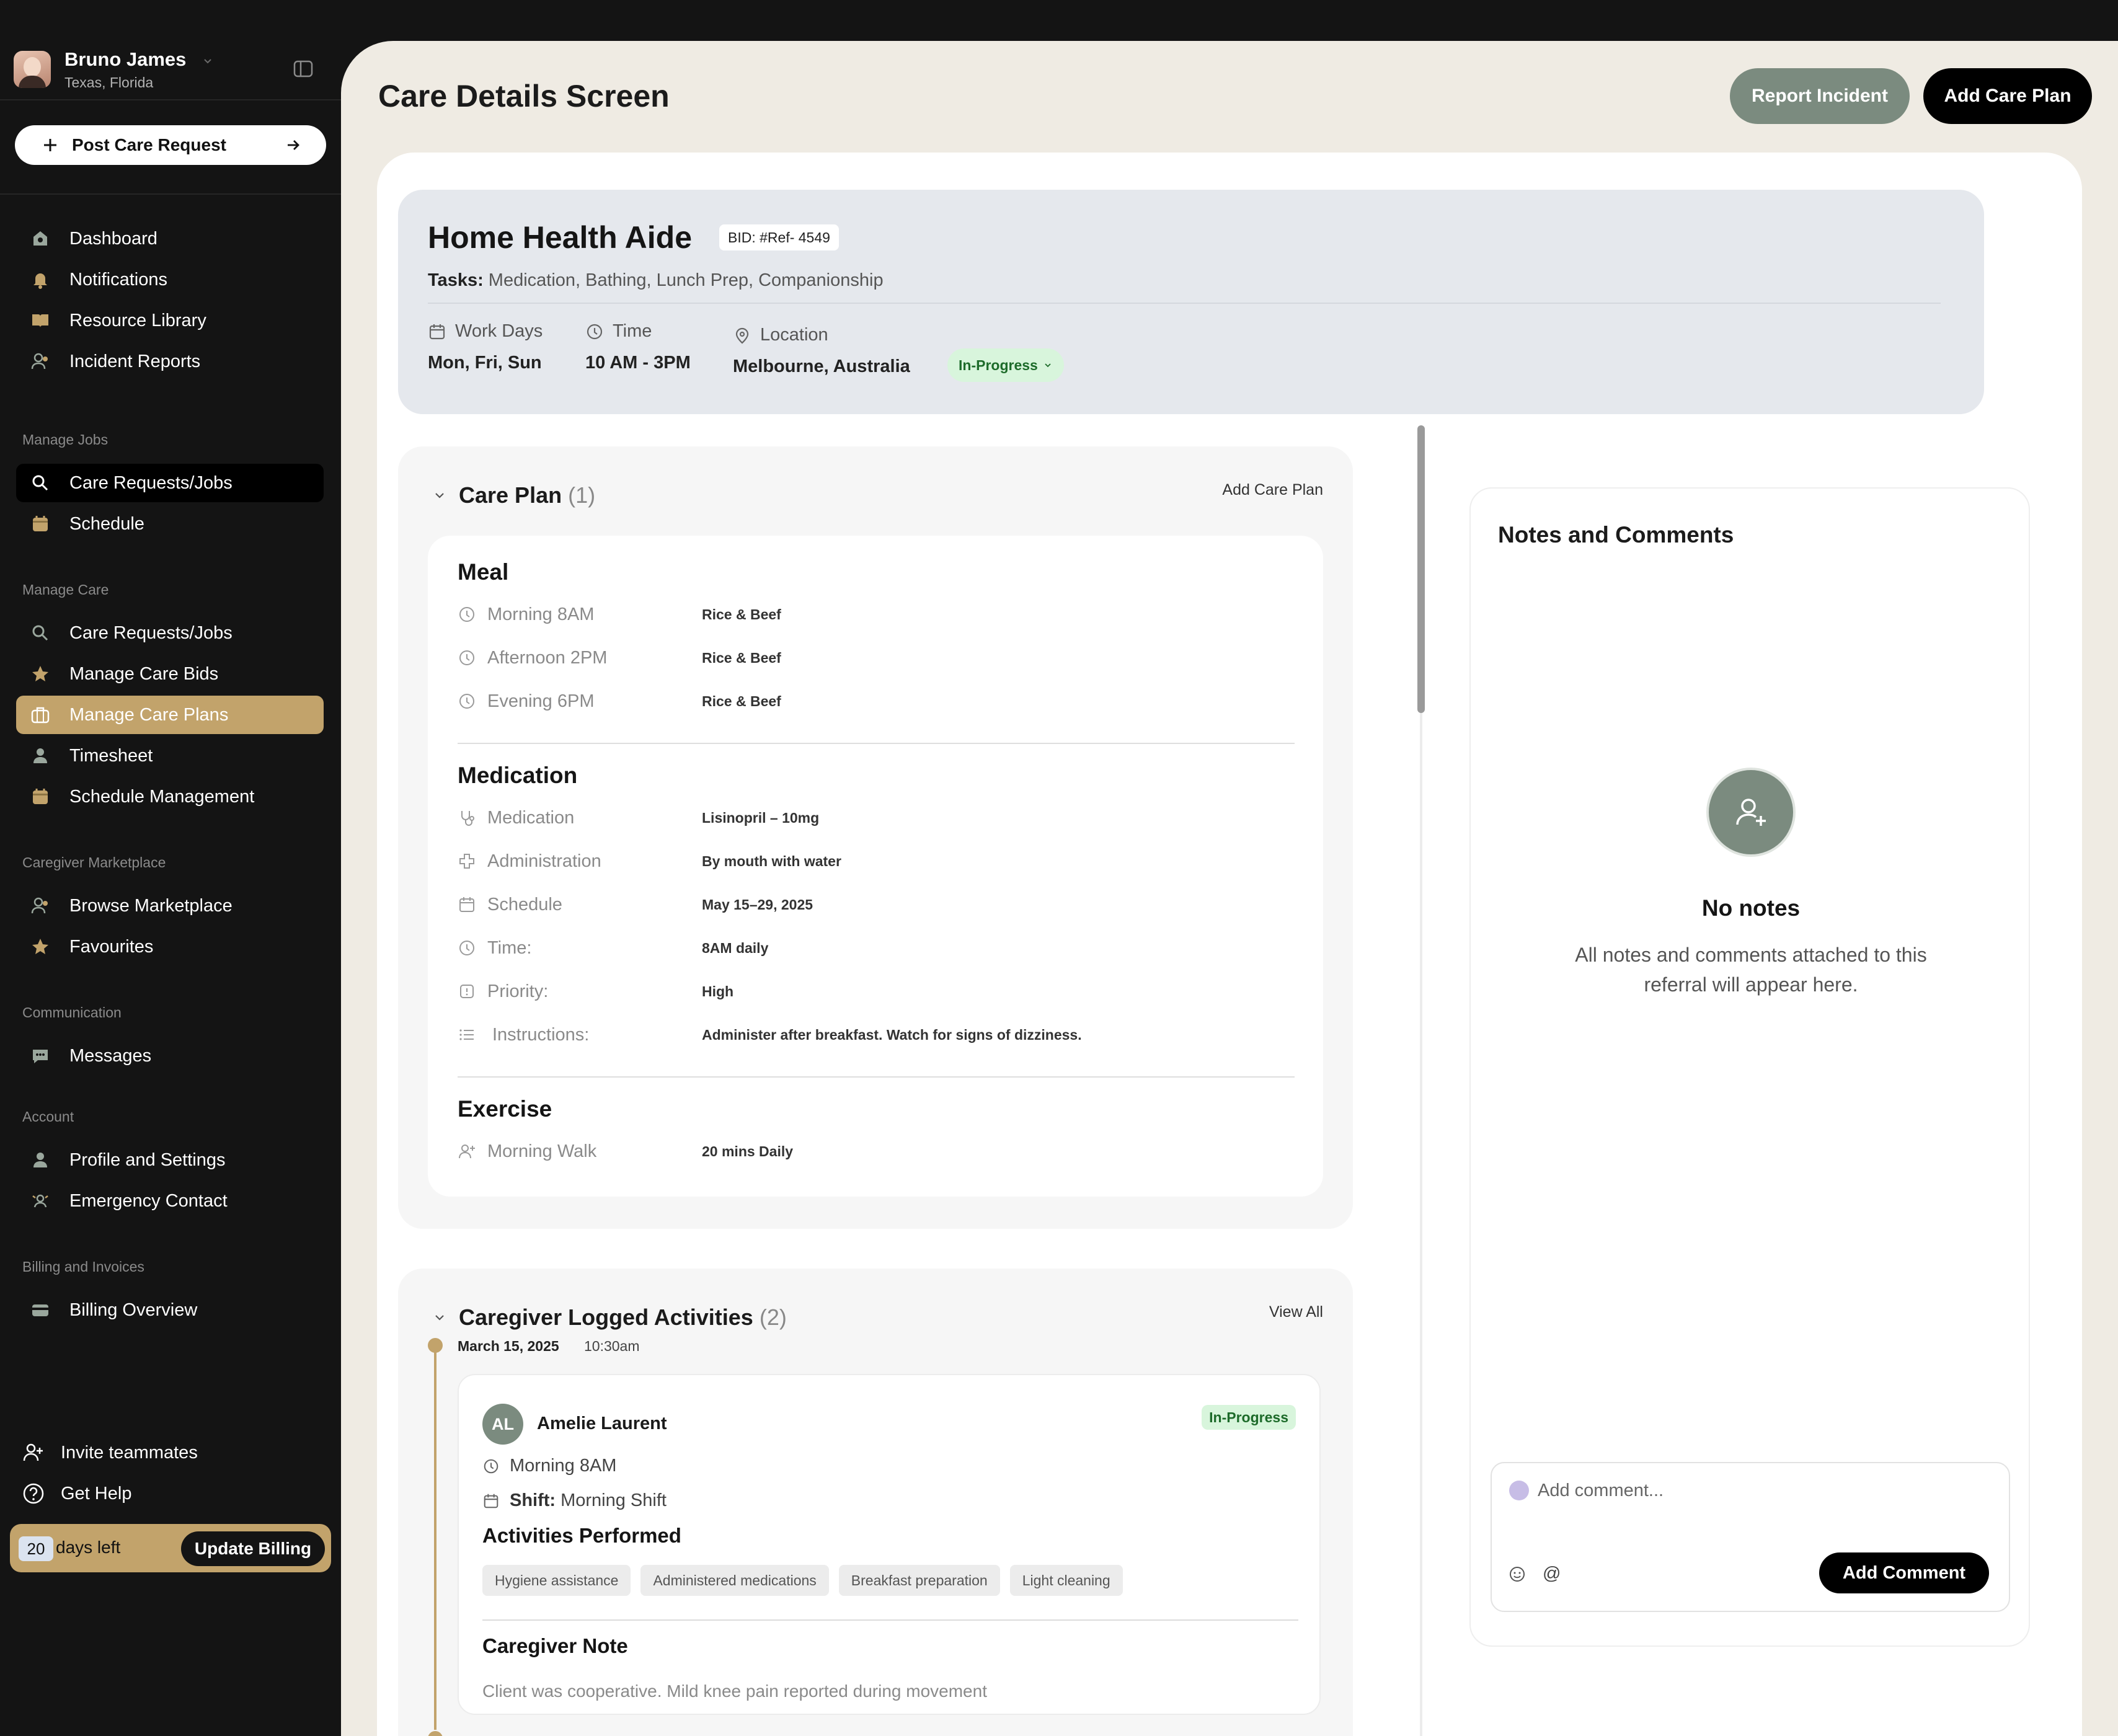 The image size is (2118, 1736). I want to click on sidebar-item-manage-care-bids: Manage Care Bids, so click(170, 674).